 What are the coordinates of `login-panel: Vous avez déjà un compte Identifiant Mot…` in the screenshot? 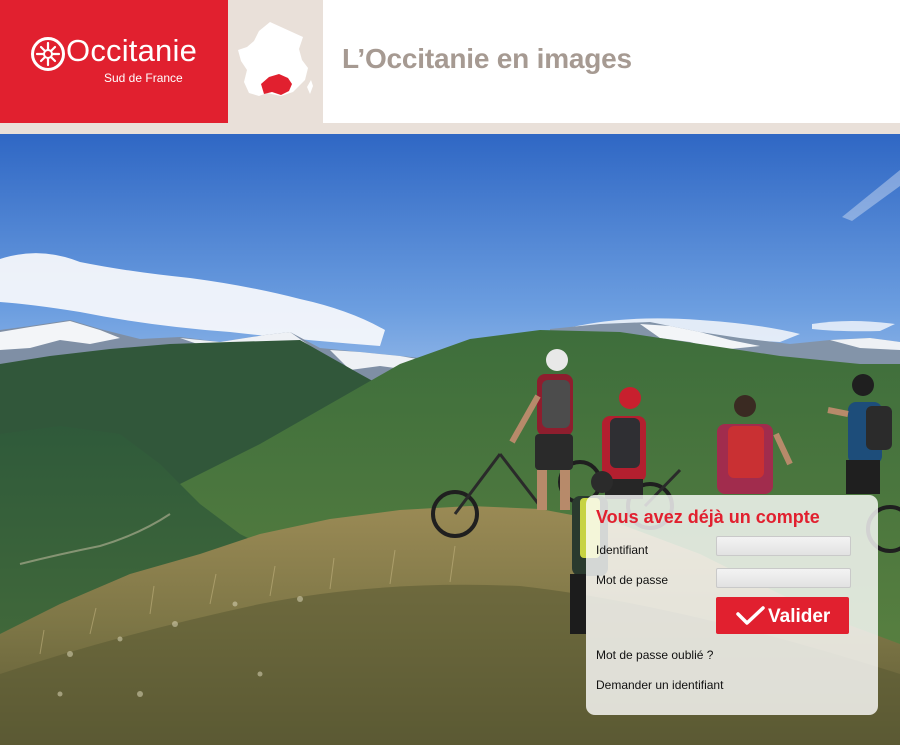 It's located at (732, 605).